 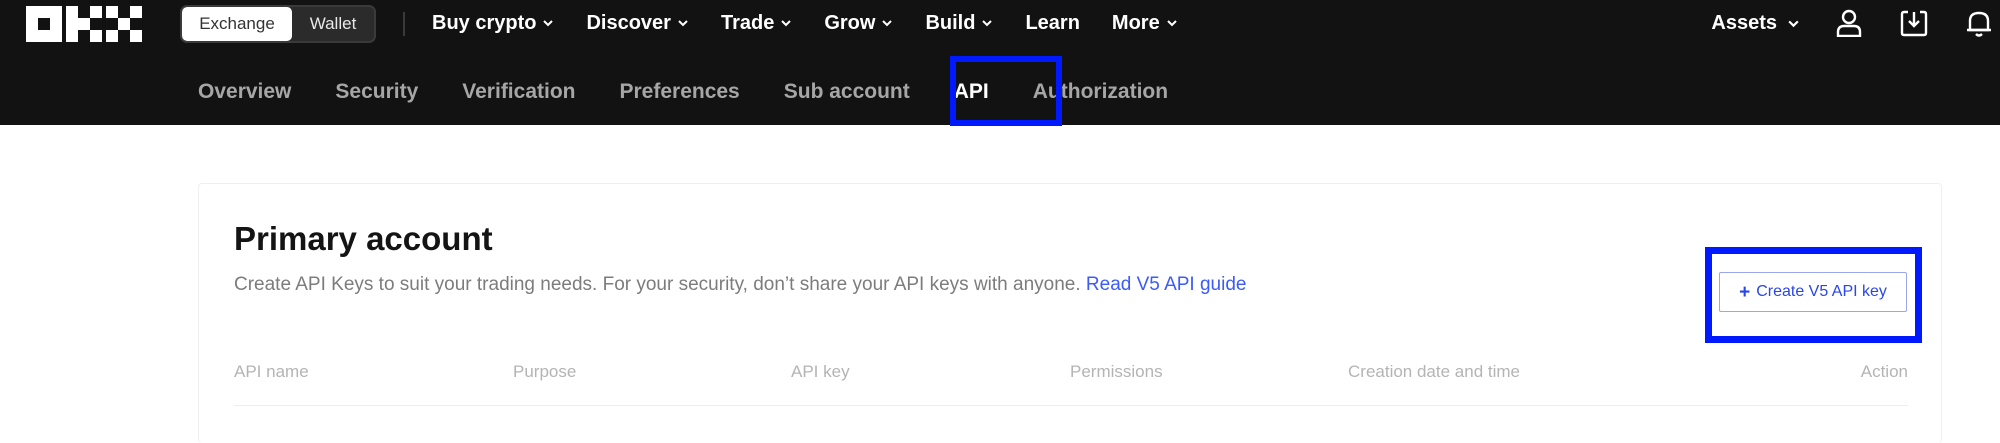 I want to click on nav-trade: Trade, so click(x=756, y=23).